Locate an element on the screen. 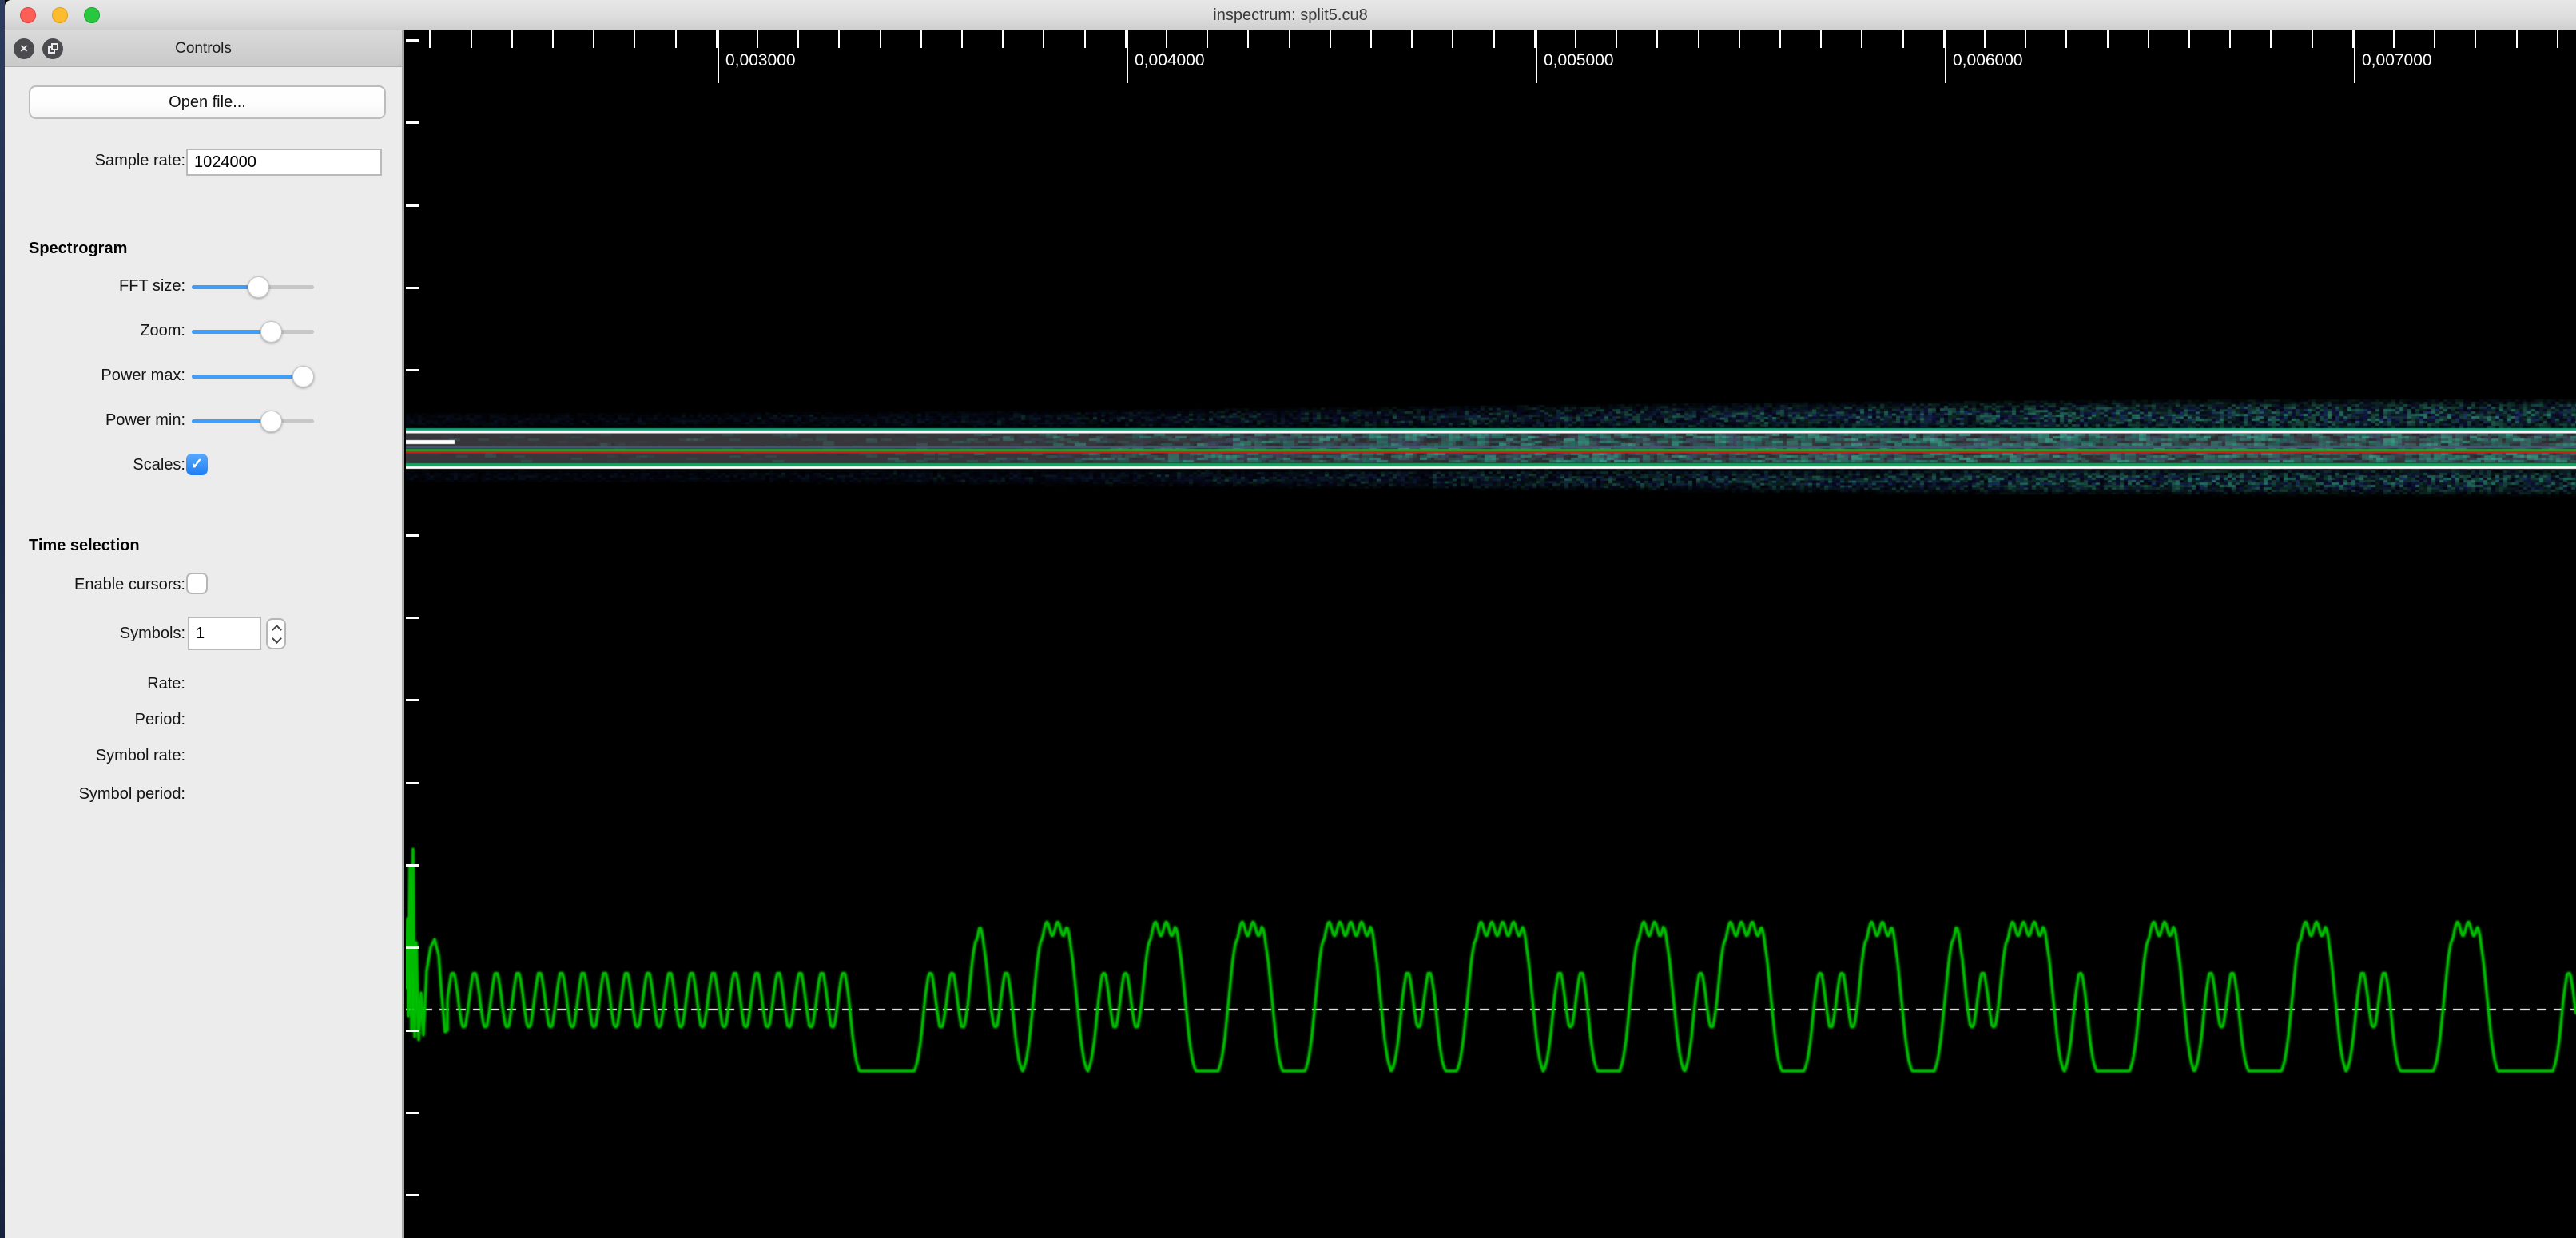  symbols-label: Symbols: is located at coordinates (152, 633).